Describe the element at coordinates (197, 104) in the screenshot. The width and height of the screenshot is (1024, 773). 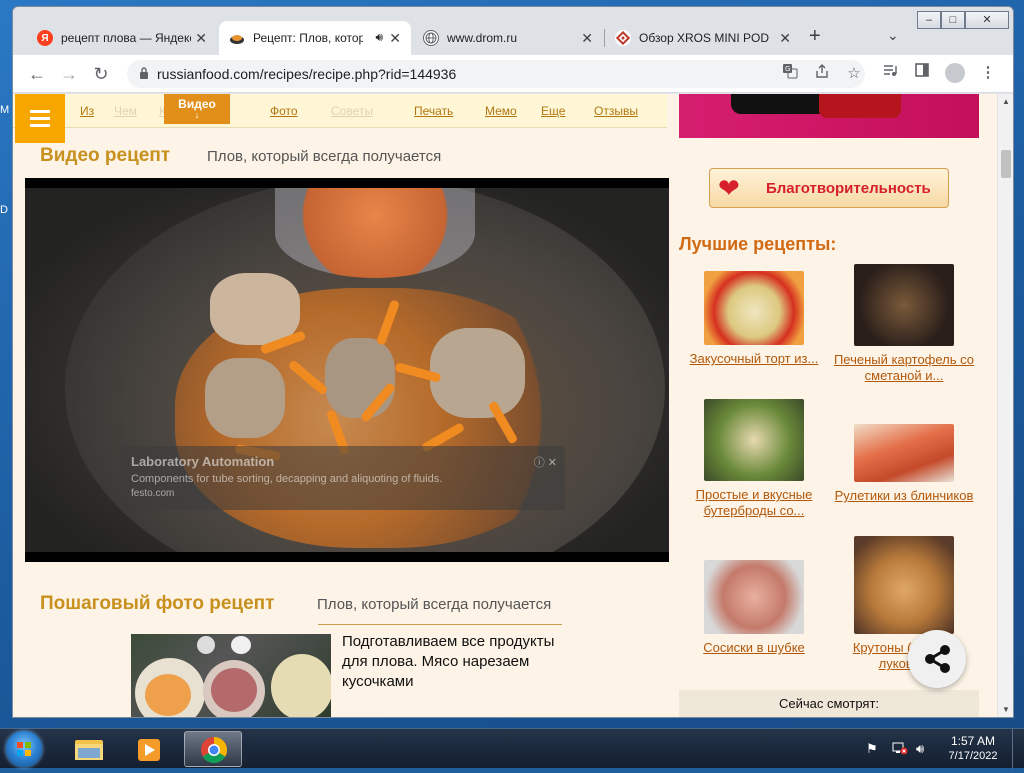
I see `menu-item-video-label: Видео` at that location.